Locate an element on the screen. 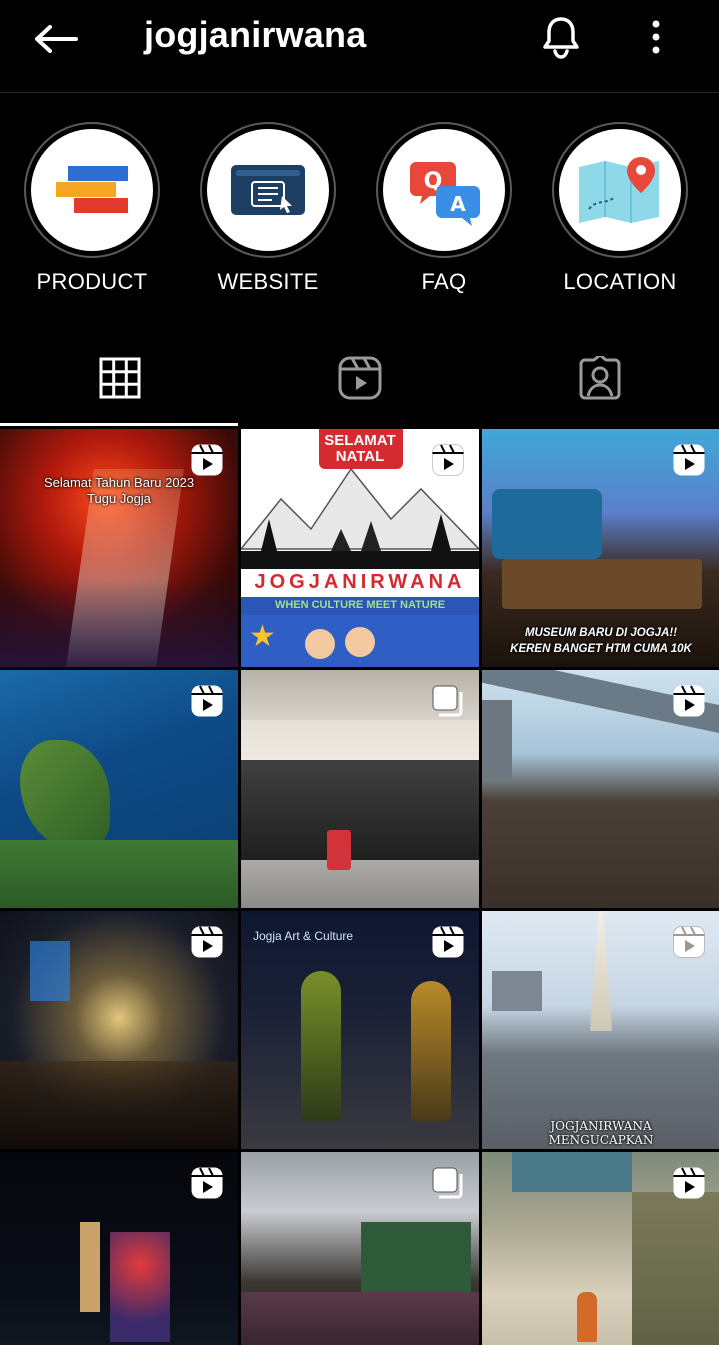 The width and height of the screenshot is (719, 1345). profile-tabs is located at coordinates (359, 378).